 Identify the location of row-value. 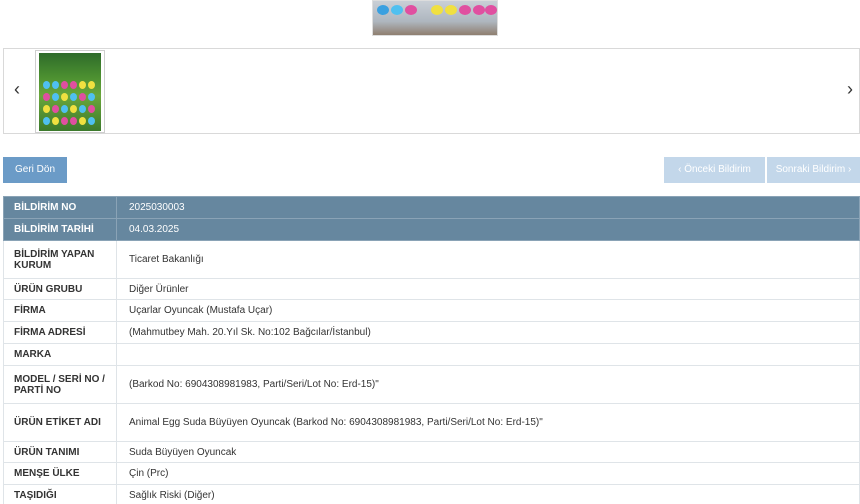
(488, 354).